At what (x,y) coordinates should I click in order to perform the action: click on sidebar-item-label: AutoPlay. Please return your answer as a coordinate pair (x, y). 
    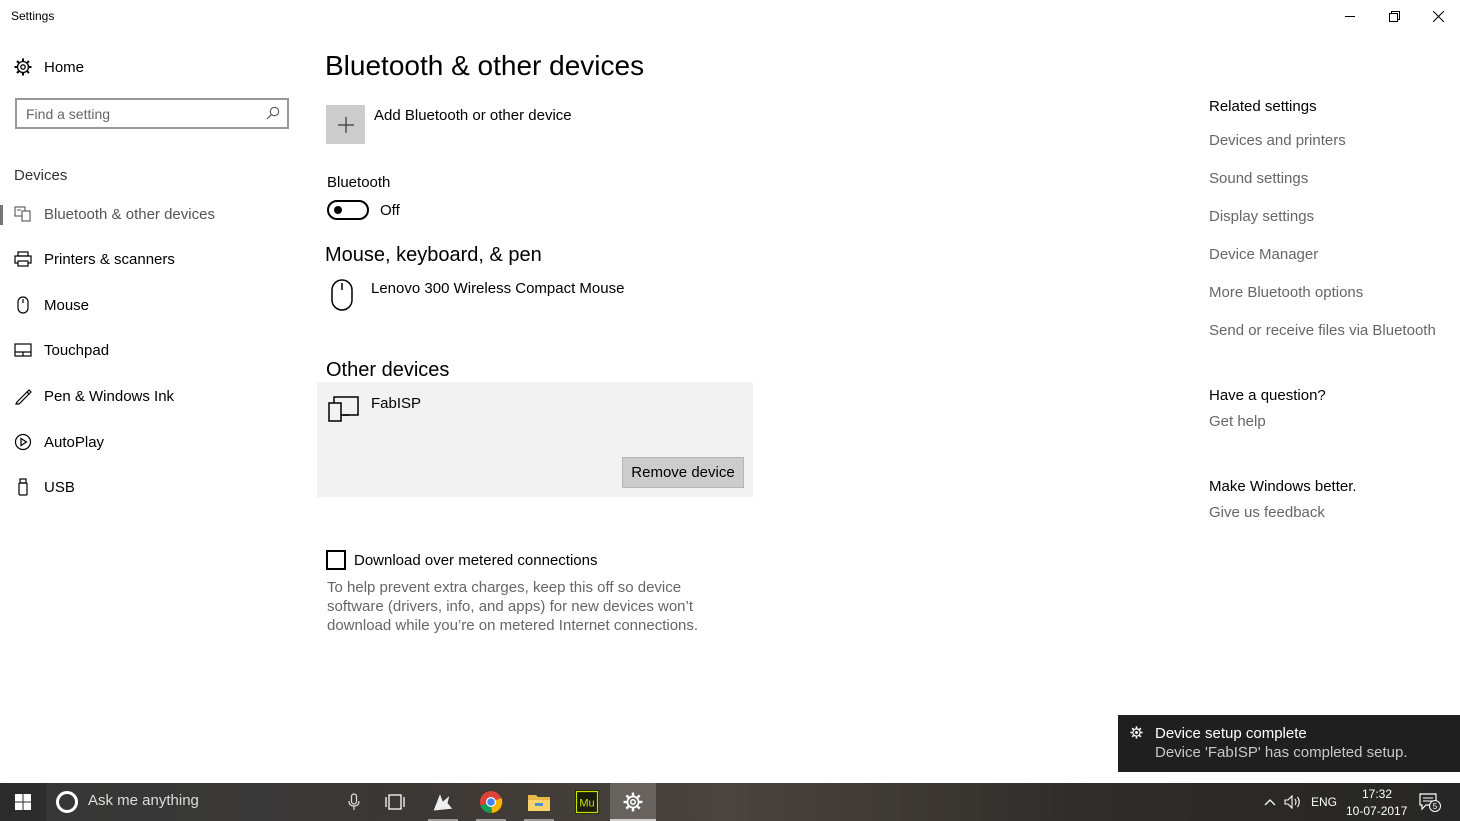
    Looking at the image, I should click on (74, 442).